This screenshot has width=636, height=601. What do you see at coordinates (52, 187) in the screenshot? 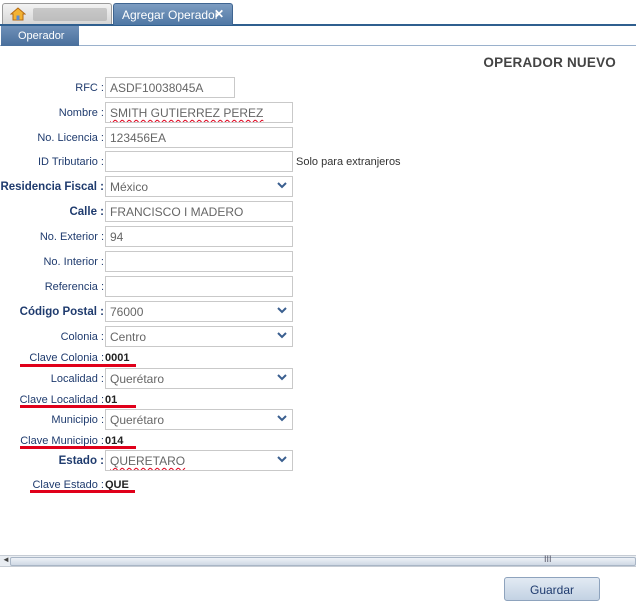
I see `residencia-label: Residencia Fiscal :` at bounding box center [52, 187].